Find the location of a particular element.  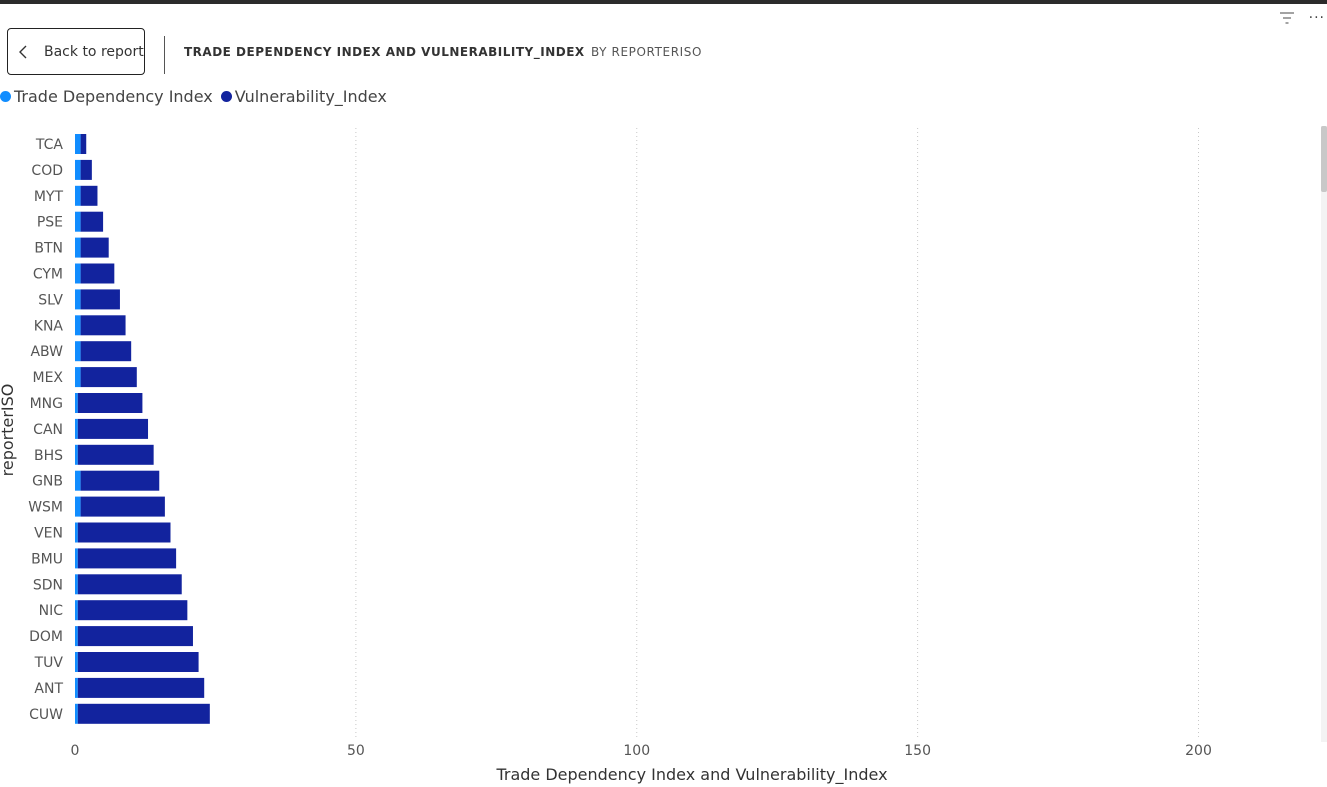

y-tick-label: WSM is located at coordinates (45, 508).